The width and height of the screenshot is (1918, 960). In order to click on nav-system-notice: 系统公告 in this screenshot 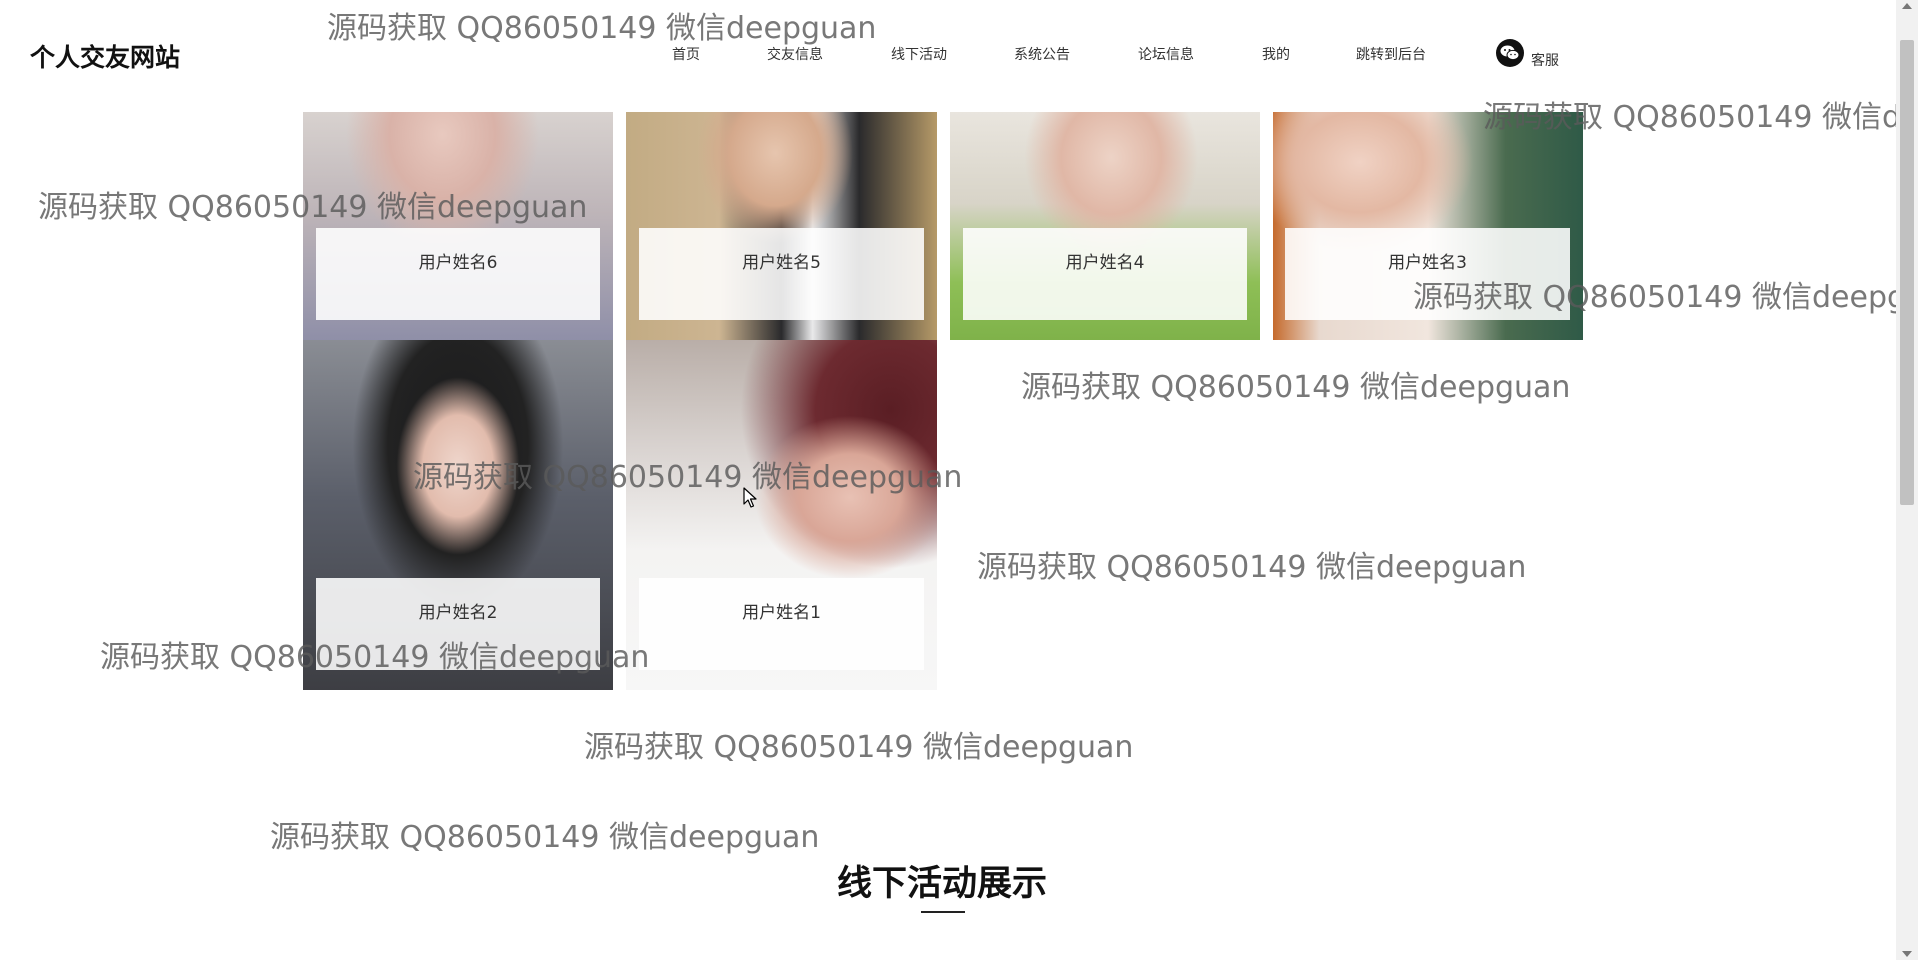, I will do `click(1042, 54)`.